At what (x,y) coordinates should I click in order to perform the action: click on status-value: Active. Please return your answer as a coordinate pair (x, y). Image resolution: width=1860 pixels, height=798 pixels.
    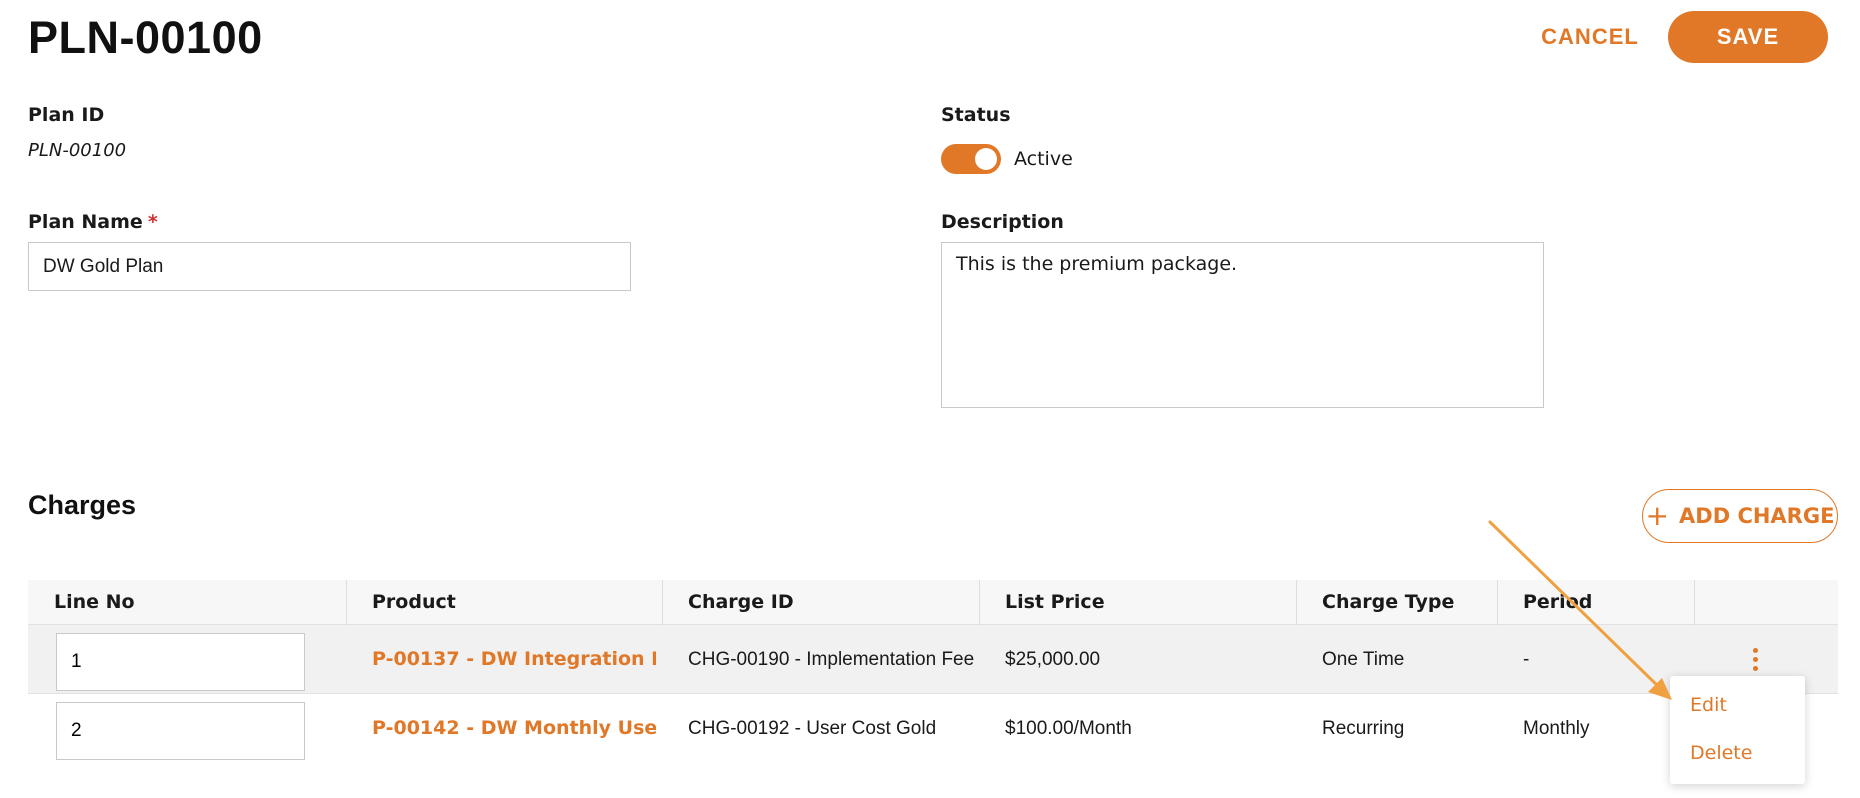
    Looking at the image, I should click on (1043, 159).